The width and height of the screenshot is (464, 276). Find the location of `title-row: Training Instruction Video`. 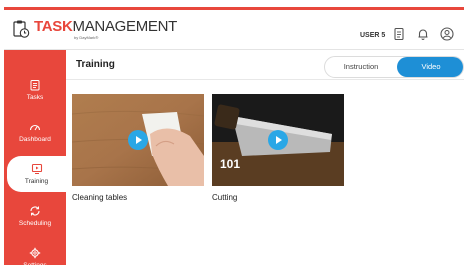

title-row: Training Instruction Video is located at coordinates (265, 65).